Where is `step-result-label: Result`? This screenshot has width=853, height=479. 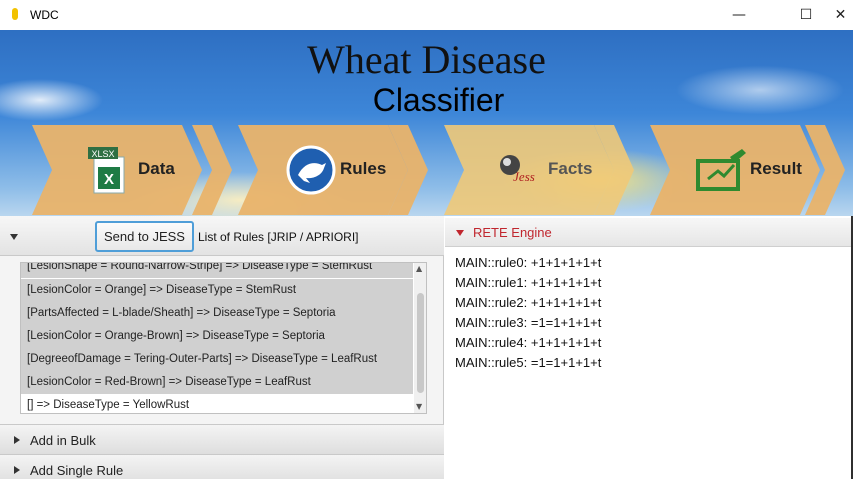
step-result-label: Result is located at coordinates (776, 168).